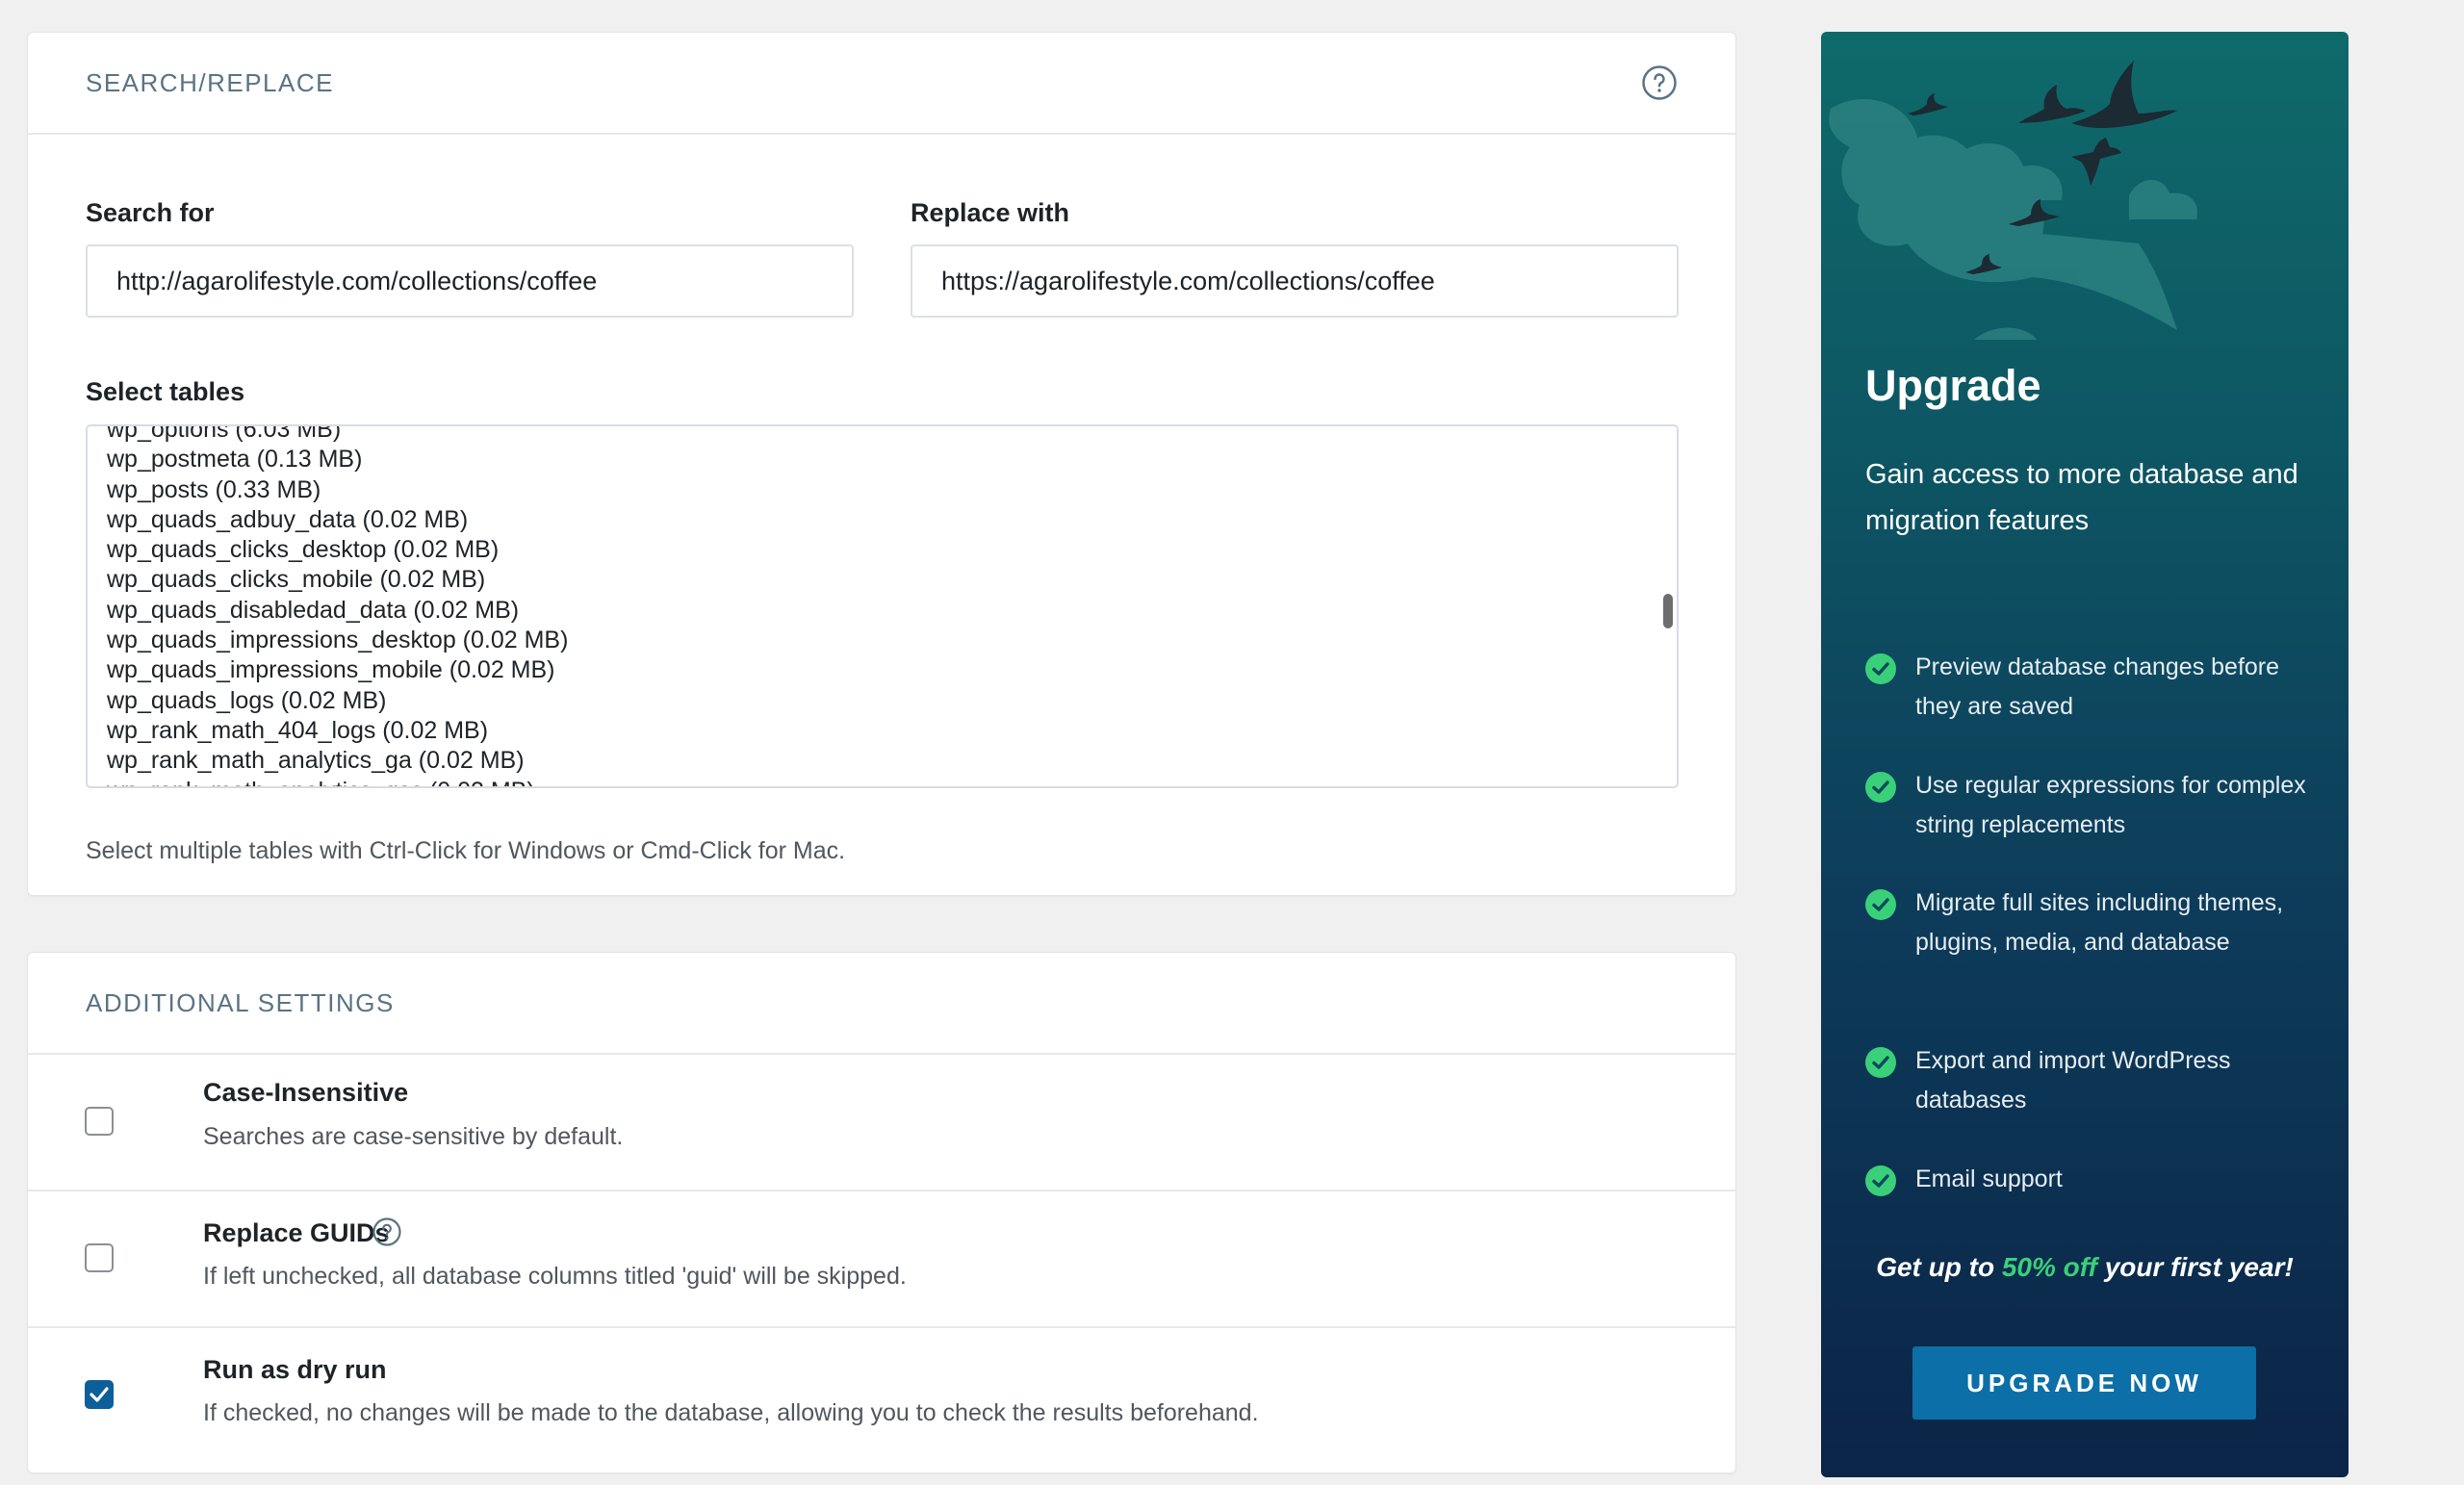 The image size is (2464, 1485). What do you see at coordinates (337, 731) in the screenshot?
I see `table-option: wp_rank_math_404_logs (0.02 MB)` at bounding box center [337, 731].